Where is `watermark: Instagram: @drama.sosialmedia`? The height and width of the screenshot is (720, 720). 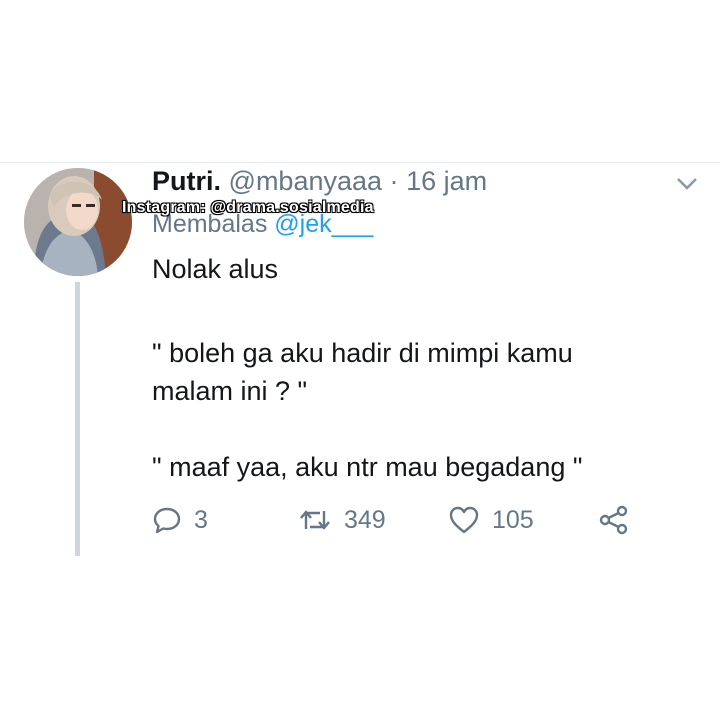
watermark: Instagram: @drama.sosialmedia is located at coordinates (248, 207).